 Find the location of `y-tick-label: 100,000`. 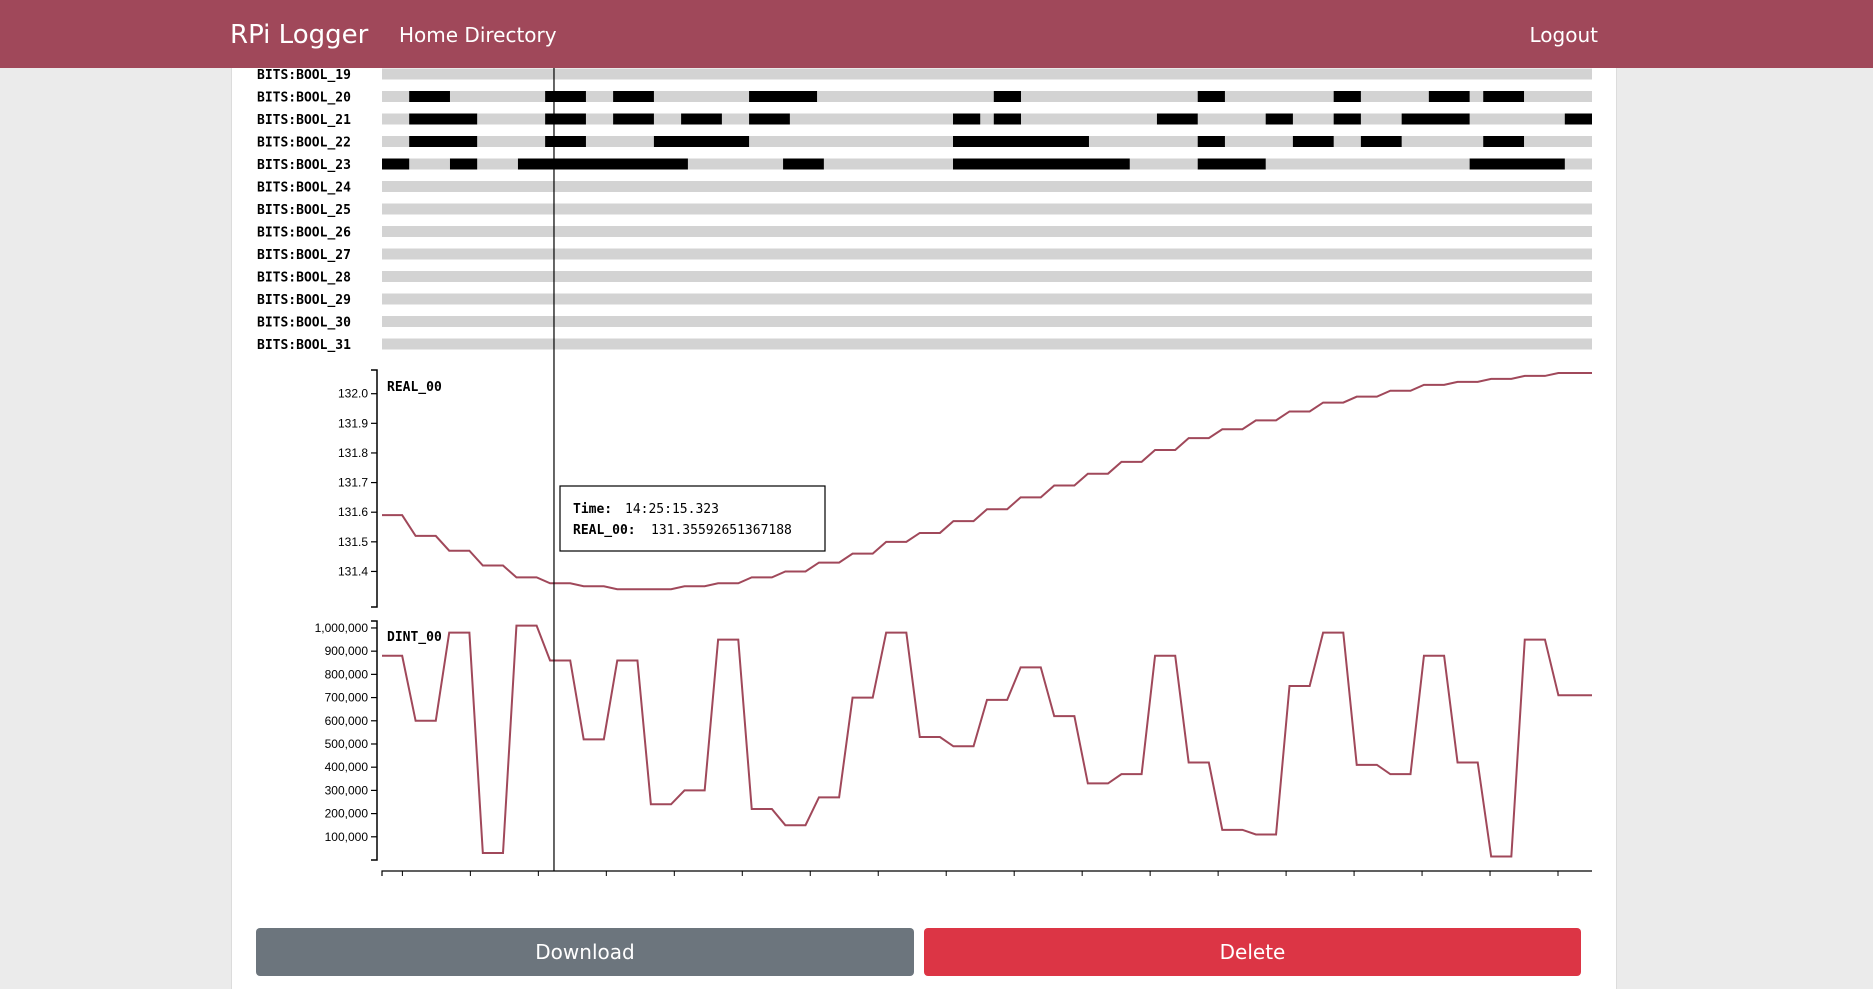

y-tick-label: 100,000 is located at coordinates (347, 837).